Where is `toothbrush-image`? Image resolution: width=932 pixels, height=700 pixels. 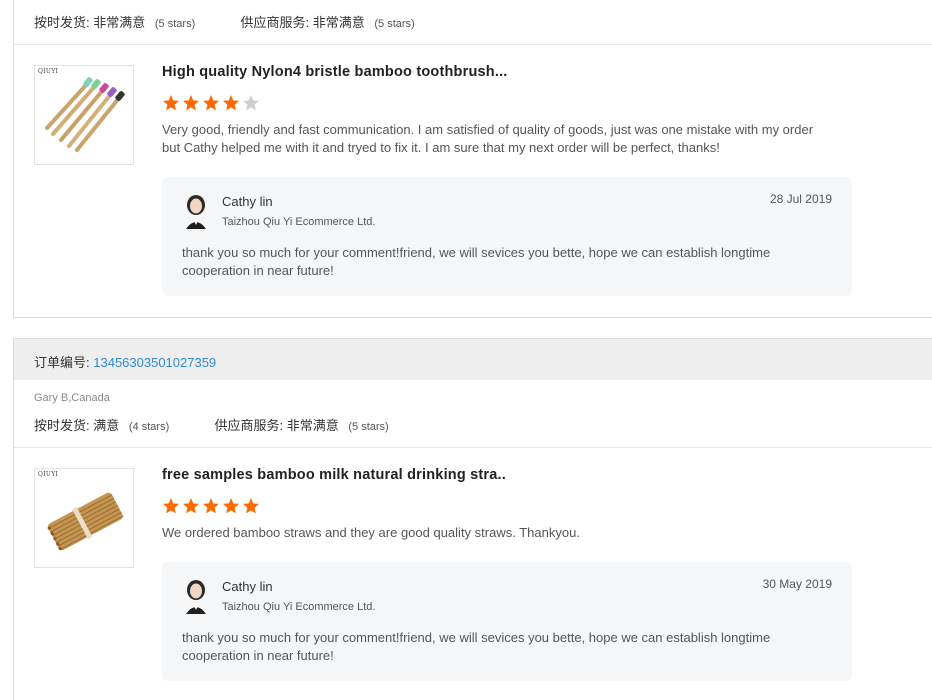 toothbrush-image is located at coordinates (85, 114).